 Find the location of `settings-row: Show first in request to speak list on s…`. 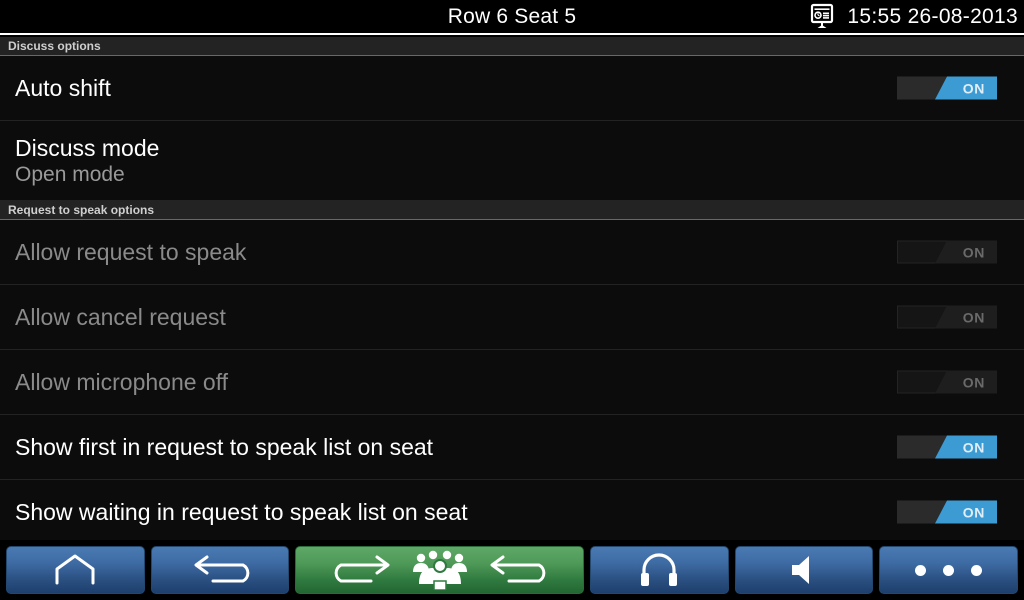

settings-row: Show first in request to speak list on s… is located at coordinates (512, 447).